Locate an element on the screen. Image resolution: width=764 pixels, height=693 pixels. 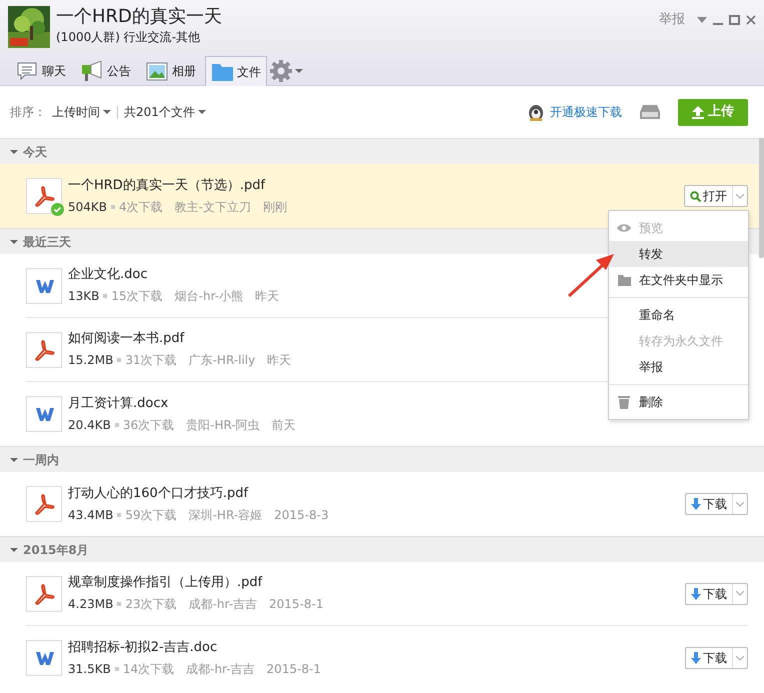
file-size: 13KB is located at coordinates (84, 296).